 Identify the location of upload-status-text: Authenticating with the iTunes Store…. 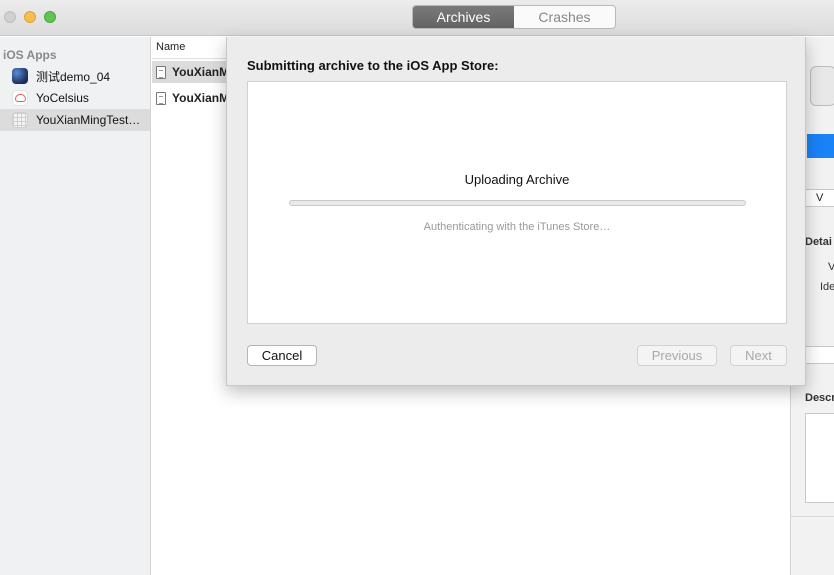
(517, 227).